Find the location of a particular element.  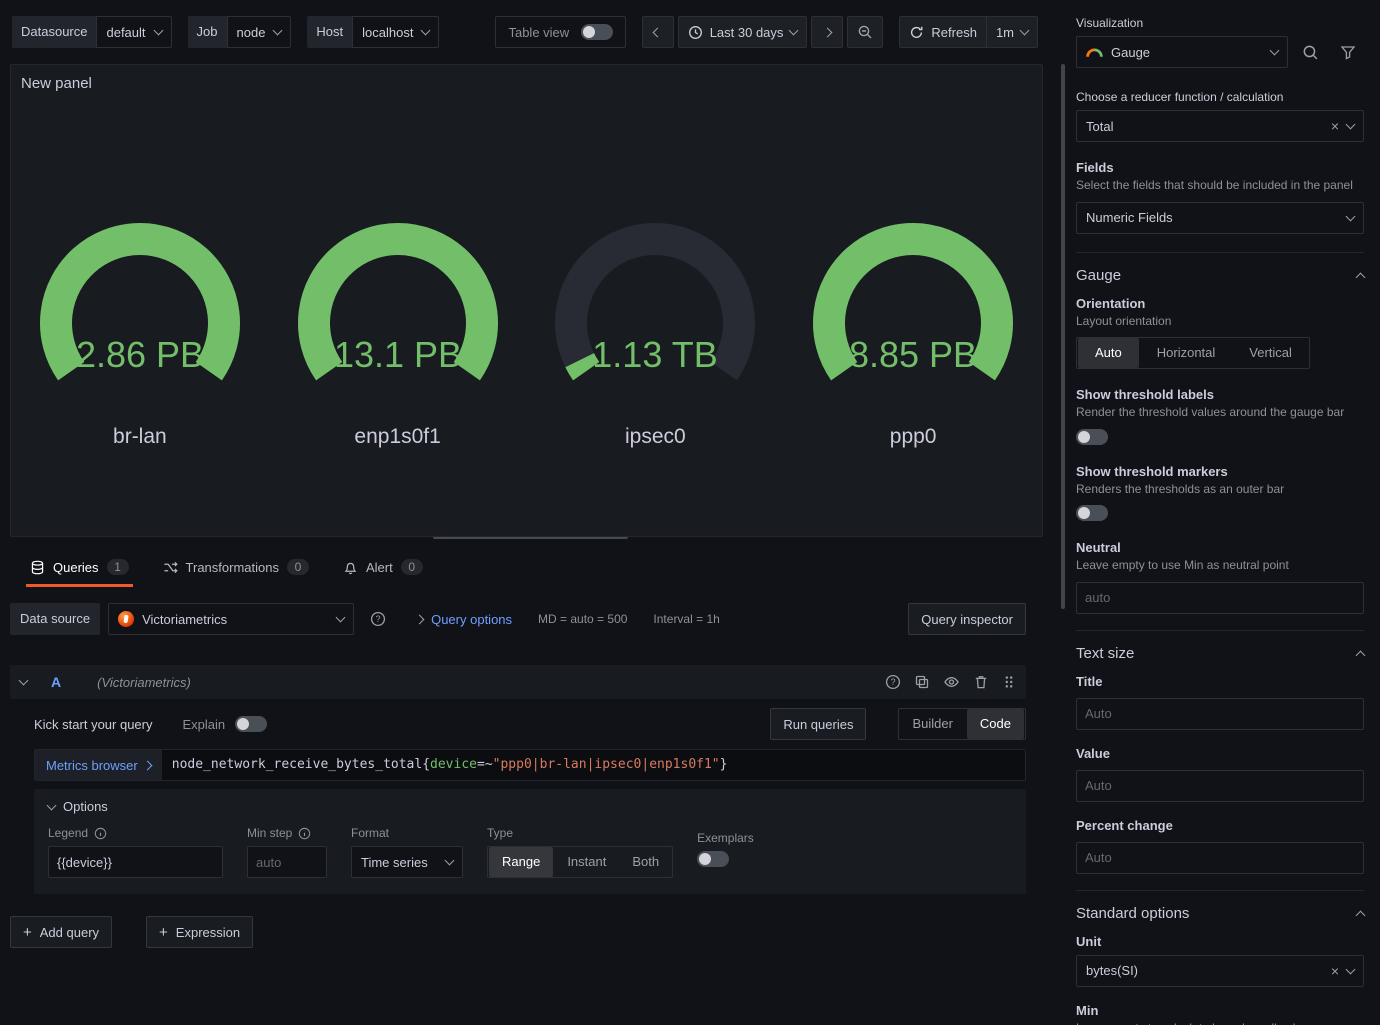

datasource-help-button: ? is located at coordinates (378, 619).